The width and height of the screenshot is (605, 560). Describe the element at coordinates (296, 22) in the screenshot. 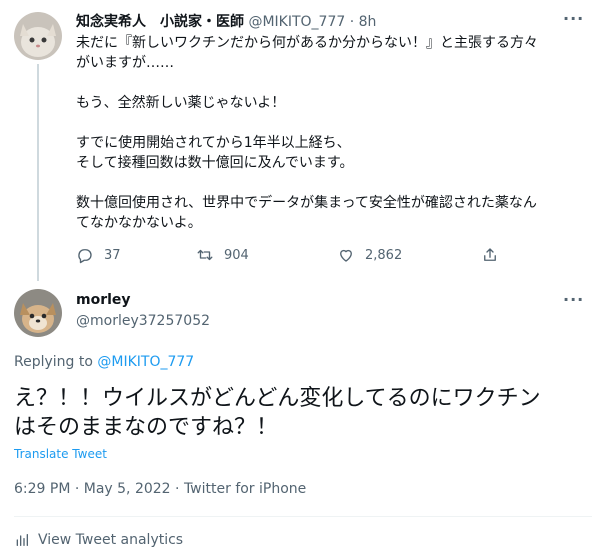

I see `handle: @MIKITO_777` at that location.